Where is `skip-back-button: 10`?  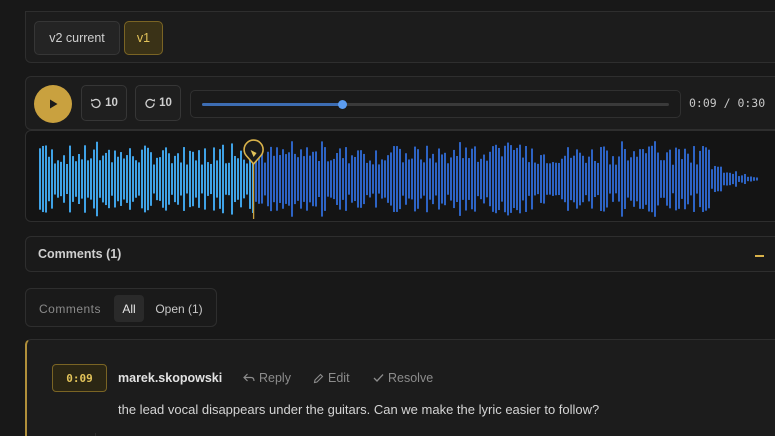
skip-back-button: 10 is located at coordinates (104, 103).